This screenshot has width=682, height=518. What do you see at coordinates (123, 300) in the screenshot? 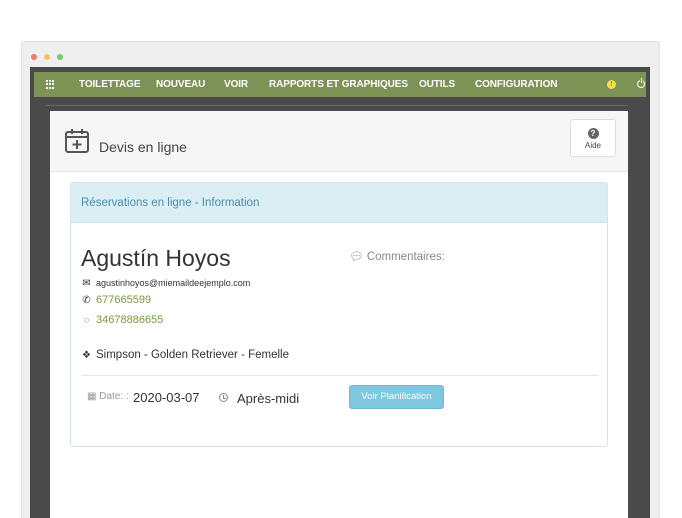
I see `phone-link: 677665599` at bounding box center [123, 300].